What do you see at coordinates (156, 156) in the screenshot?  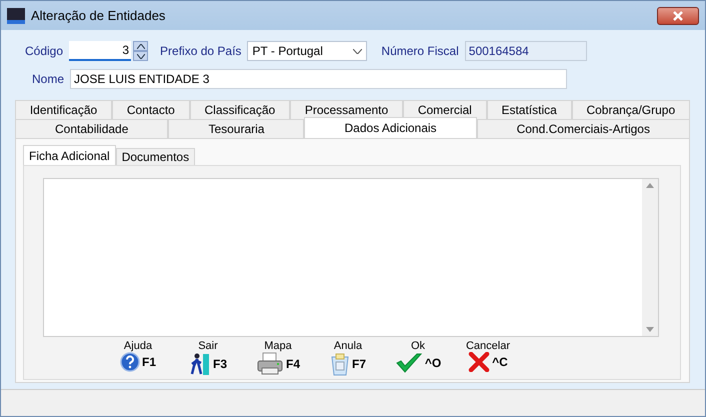 I see `tab: Documentos` at bounding box center [156, 156].